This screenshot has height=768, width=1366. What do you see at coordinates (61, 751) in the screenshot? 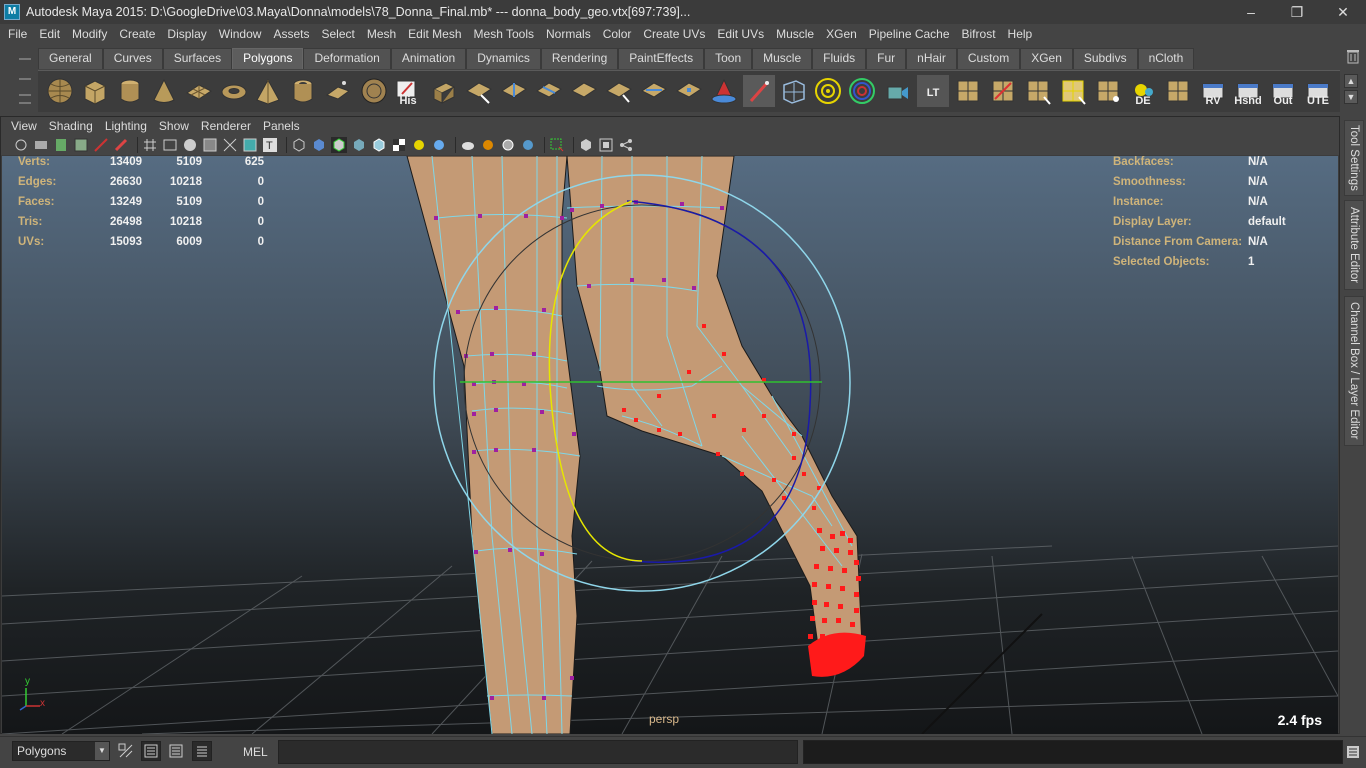
I see `menu-set-dropdown: Polygons ▼` at bounding box center [61, 751].